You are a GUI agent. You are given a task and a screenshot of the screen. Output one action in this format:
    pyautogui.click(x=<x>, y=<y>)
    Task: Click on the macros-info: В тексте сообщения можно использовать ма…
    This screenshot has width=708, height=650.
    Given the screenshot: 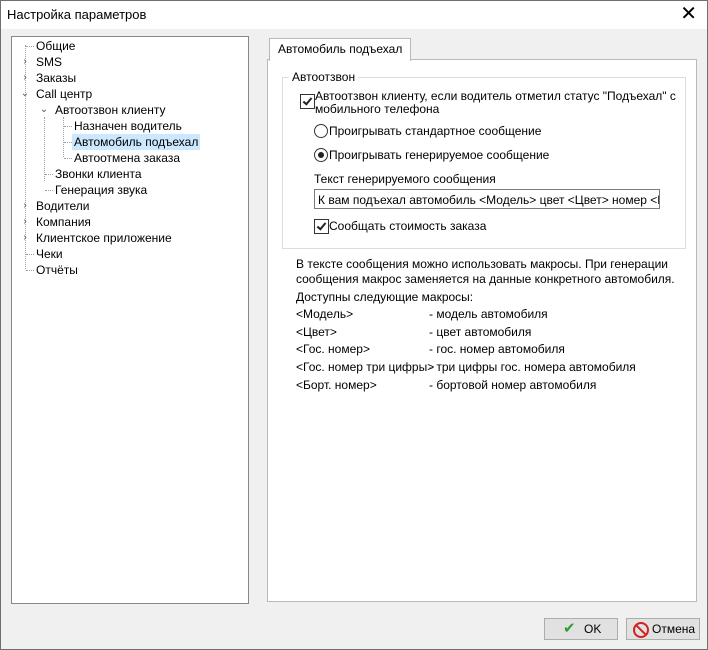 What is the action you would take?
    pyautogui.click(x=486, y=281)
    